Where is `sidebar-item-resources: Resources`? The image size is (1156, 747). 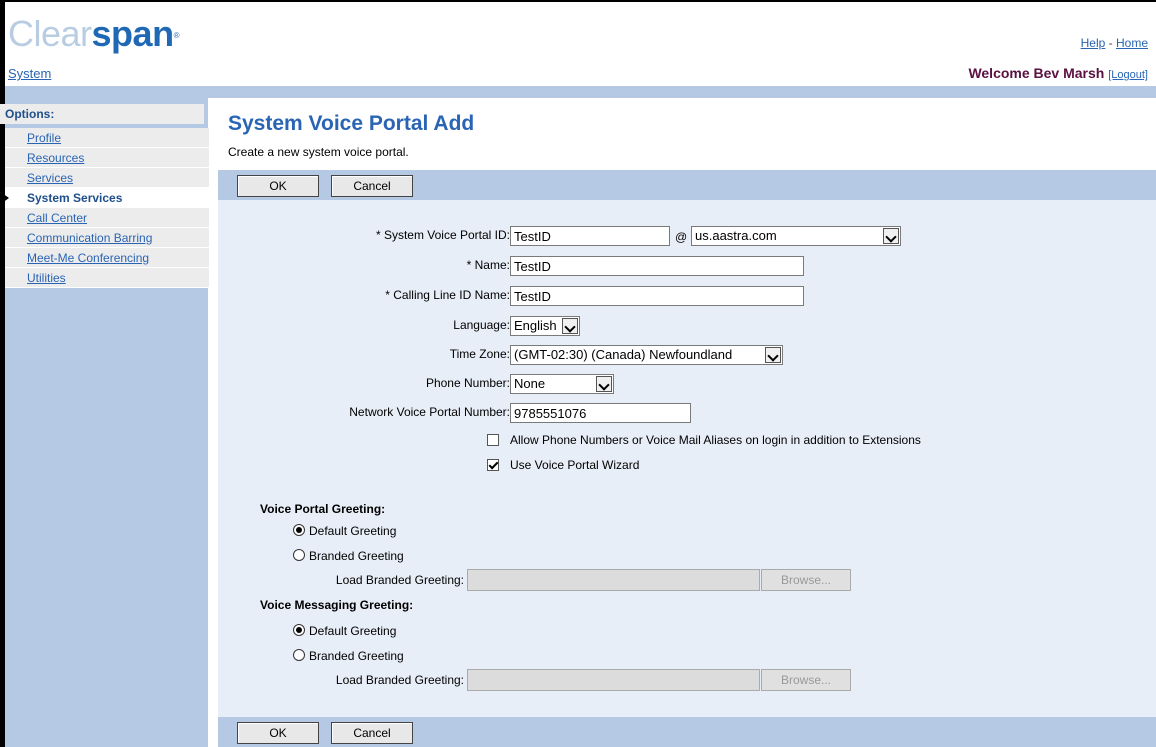
sidebar-item-resources: Resources is located at coordinates (107, 158).